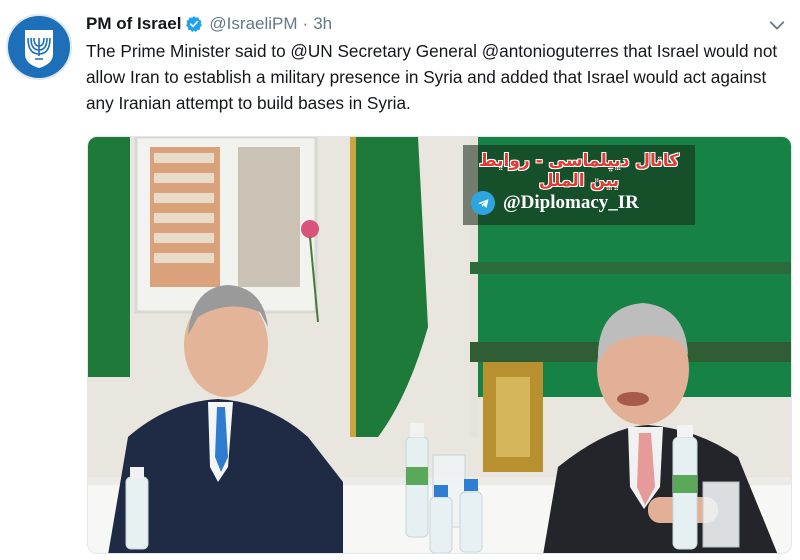  I want to click on chevron-down-icon, so click(777, 25).